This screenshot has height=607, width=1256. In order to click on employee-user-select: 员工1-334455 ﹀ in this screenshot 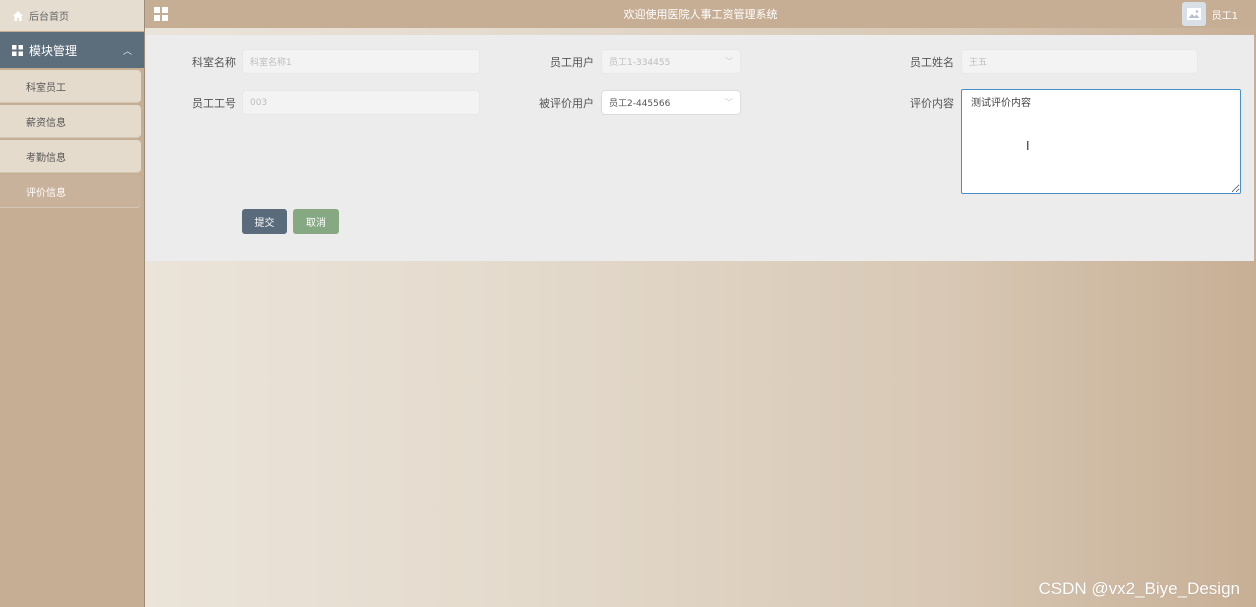, I will do `click(671, 61)`.